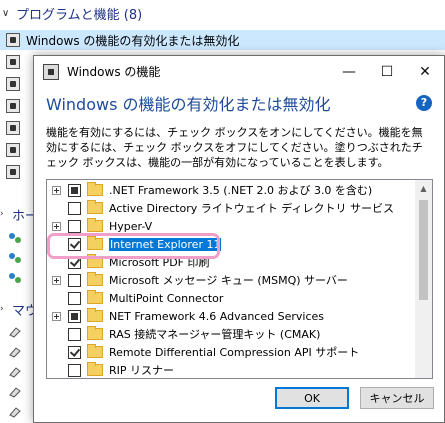 The width and height of the screenshot is (445, 423). I want to click on feature-row: Remote Differential Compression API サポート, so click(231, 352).